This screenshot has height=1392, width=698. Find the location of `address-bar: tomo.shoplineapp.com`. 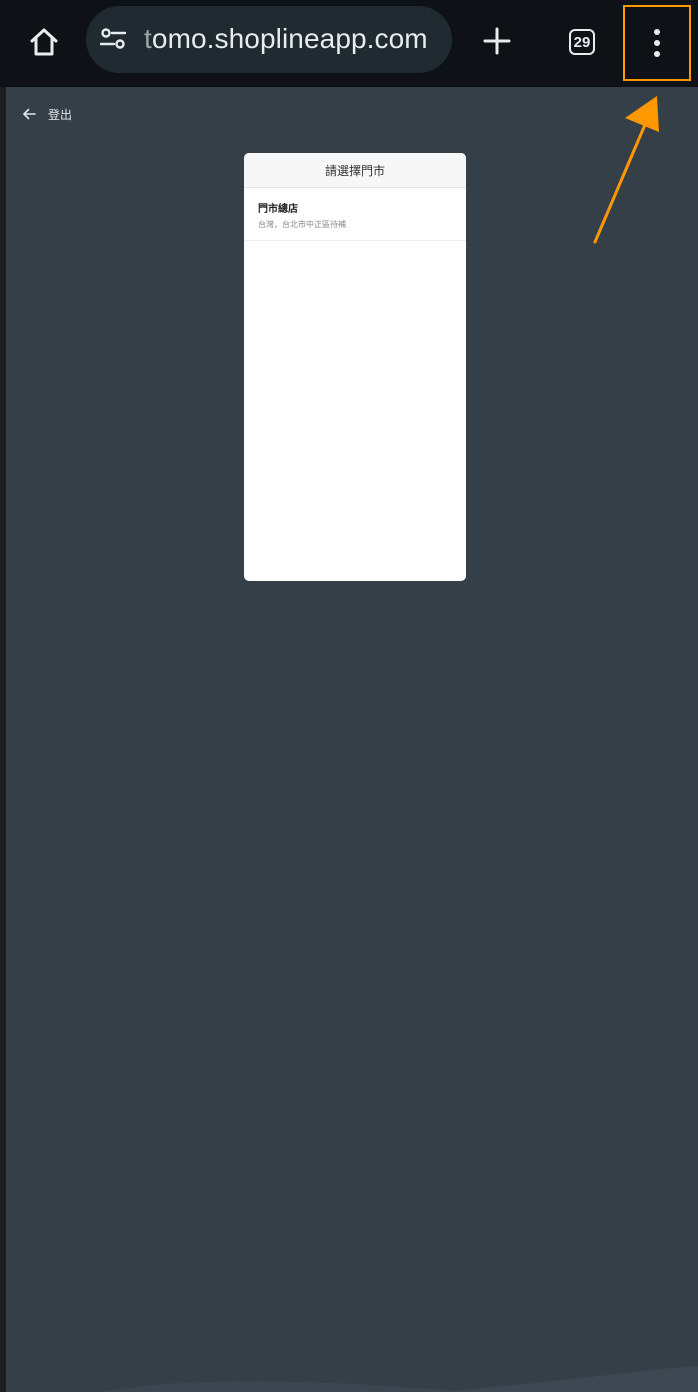

address-bar: tomo.shoplineapp.com is located at coordinates (269, 39).